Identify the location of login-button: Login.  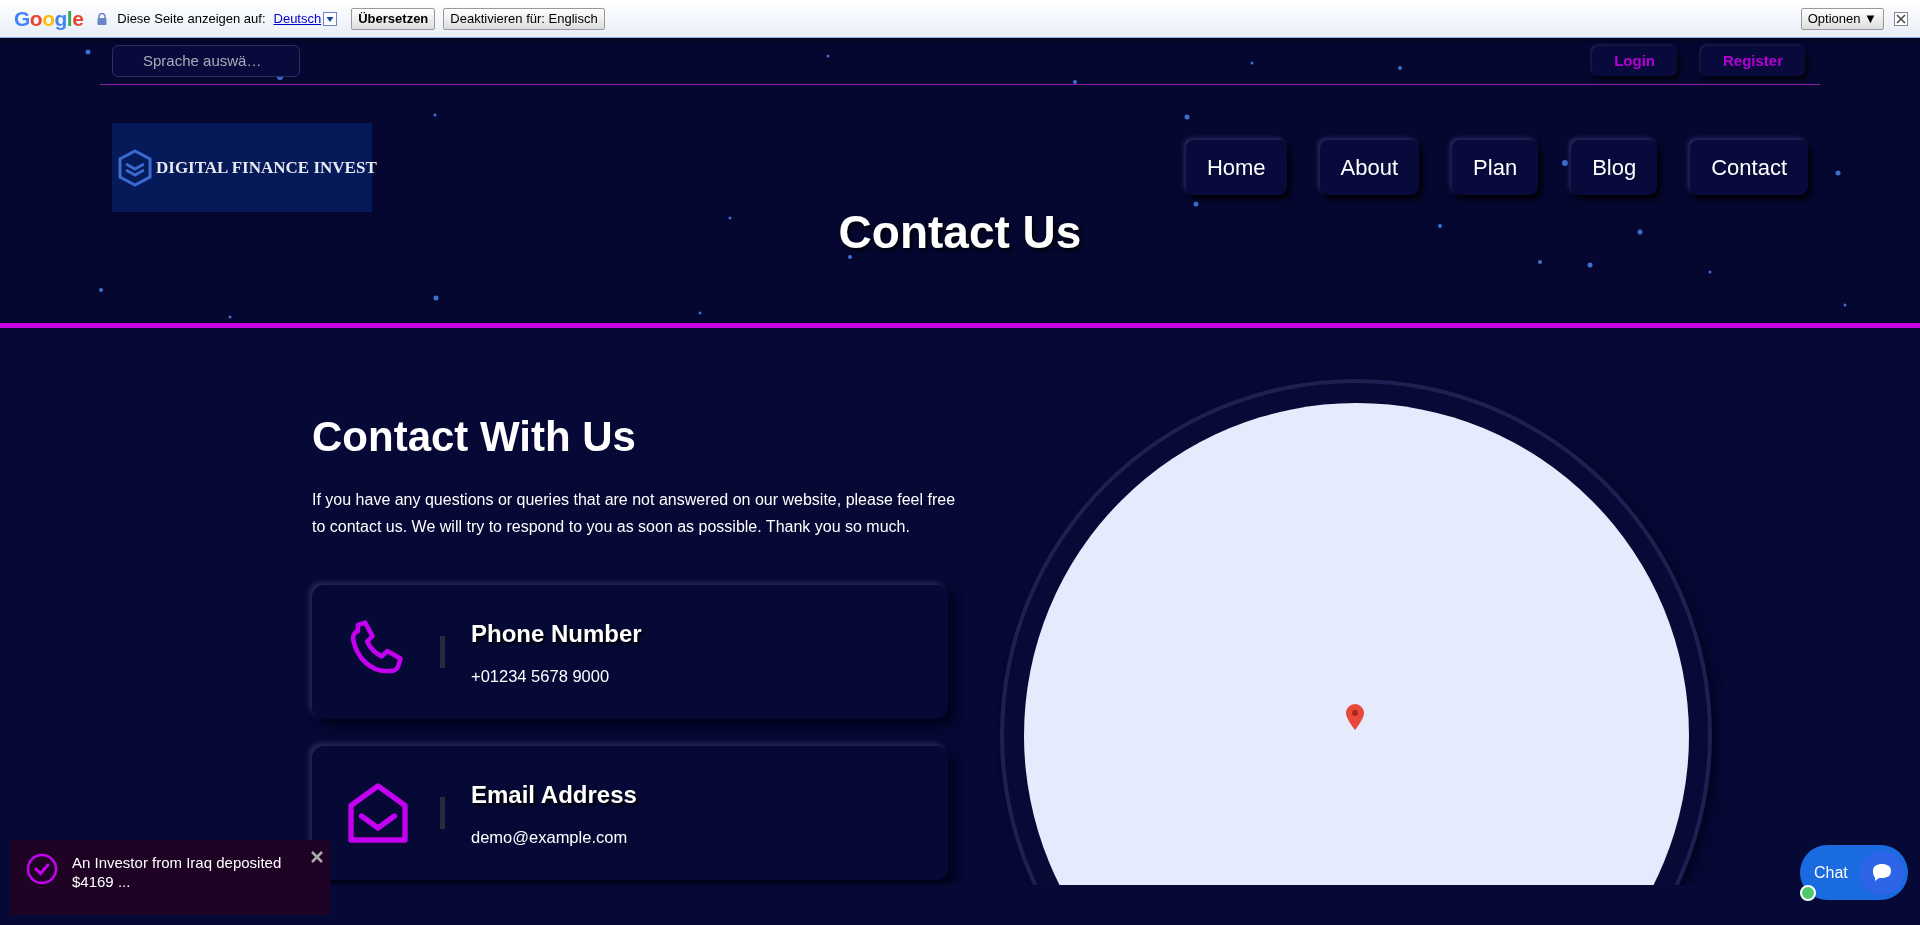
(1634, 61).